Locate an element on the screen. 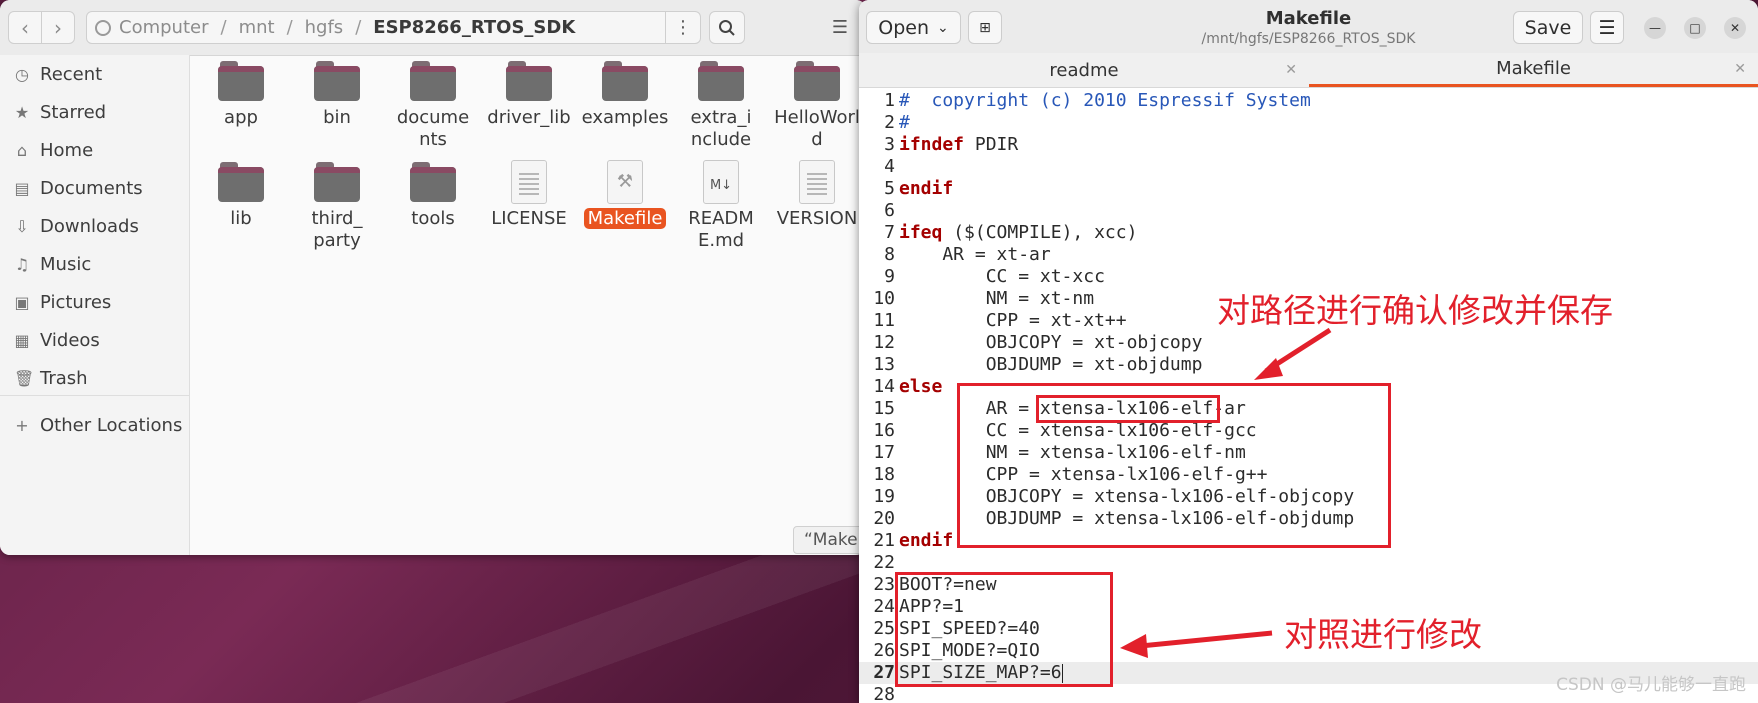 This screenshot has width=1758, height=703. arrow-head-config is located at coordinates (1134, 646).